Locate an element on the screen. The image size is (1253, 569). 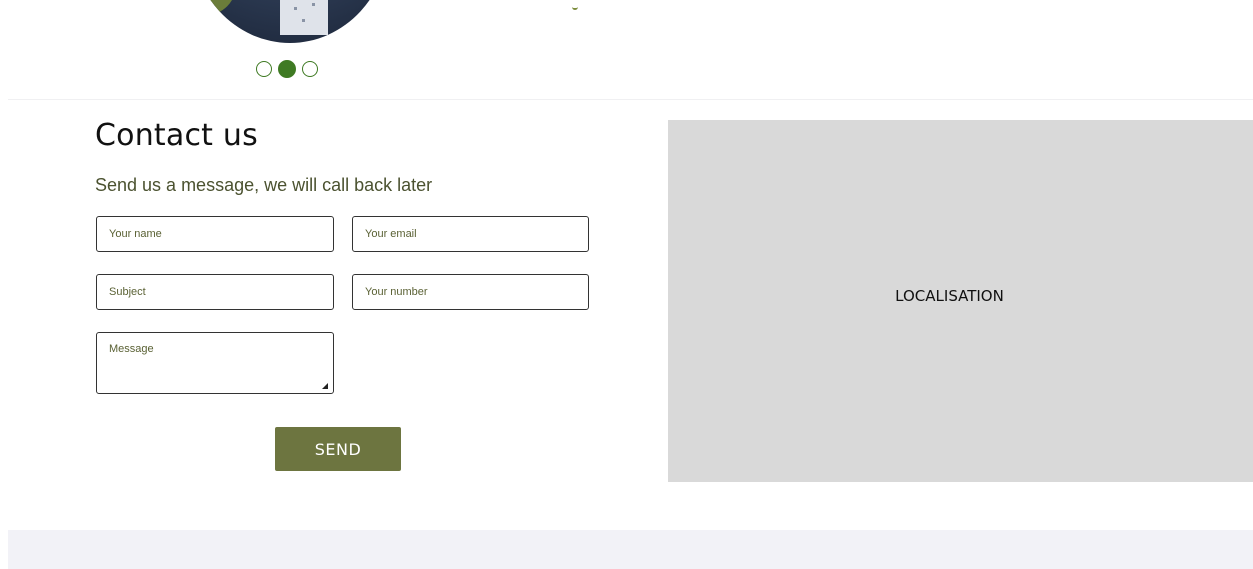
carousel-dots is located at coordinates (287, 69).